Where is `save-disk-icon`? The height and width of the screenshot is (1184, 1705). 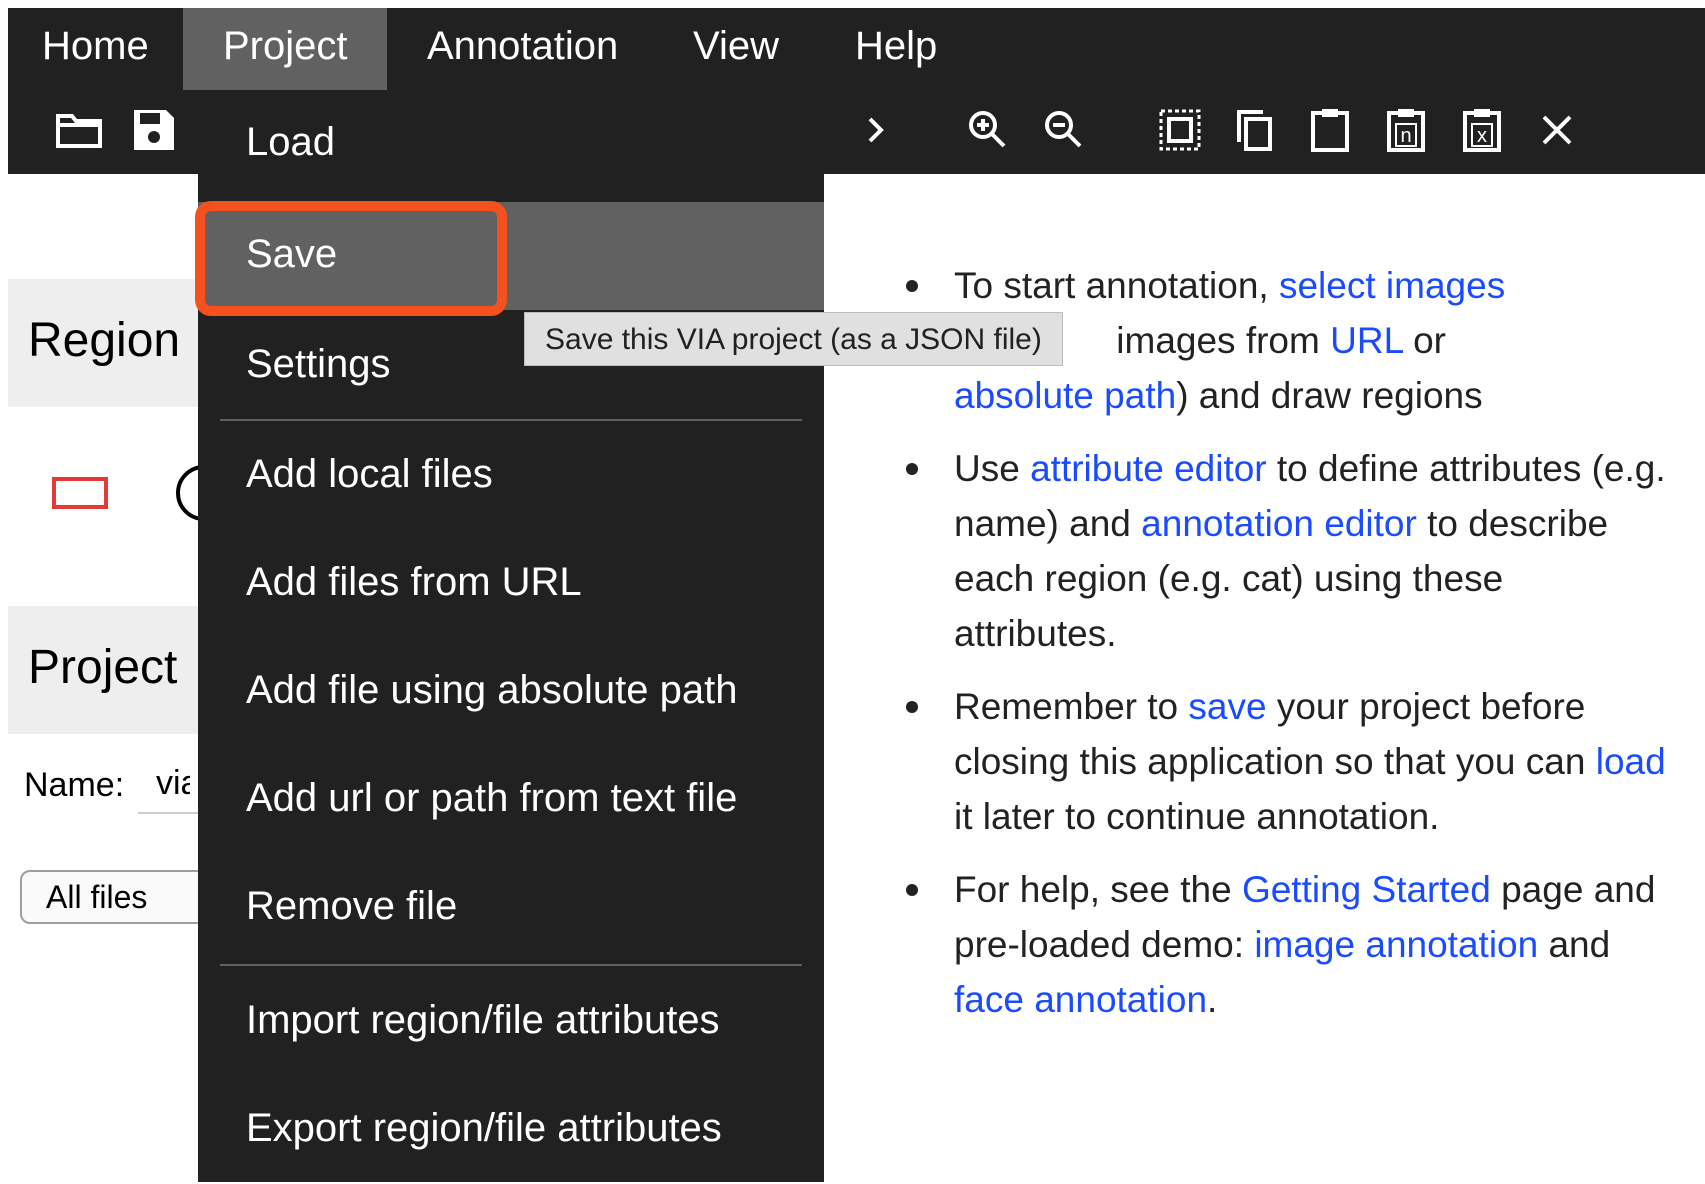 save-disk-icon is located at coordinates (154, 130).